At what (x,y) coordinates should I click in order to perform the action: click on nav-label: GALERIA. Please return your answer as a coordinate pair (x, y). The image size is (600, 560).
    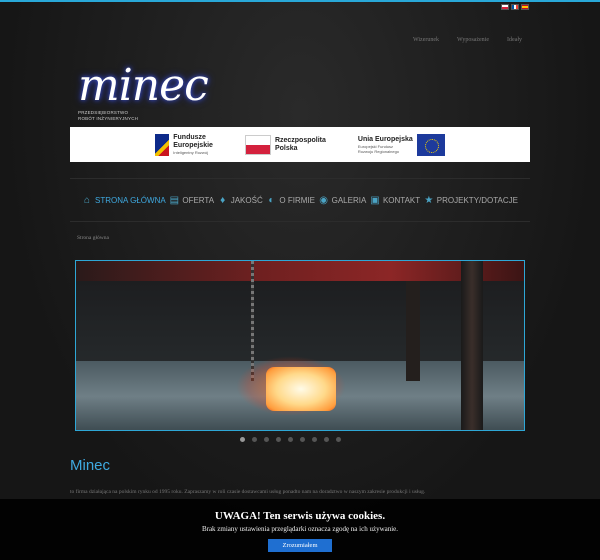
    Looking at the image, I should click on (349, 200).